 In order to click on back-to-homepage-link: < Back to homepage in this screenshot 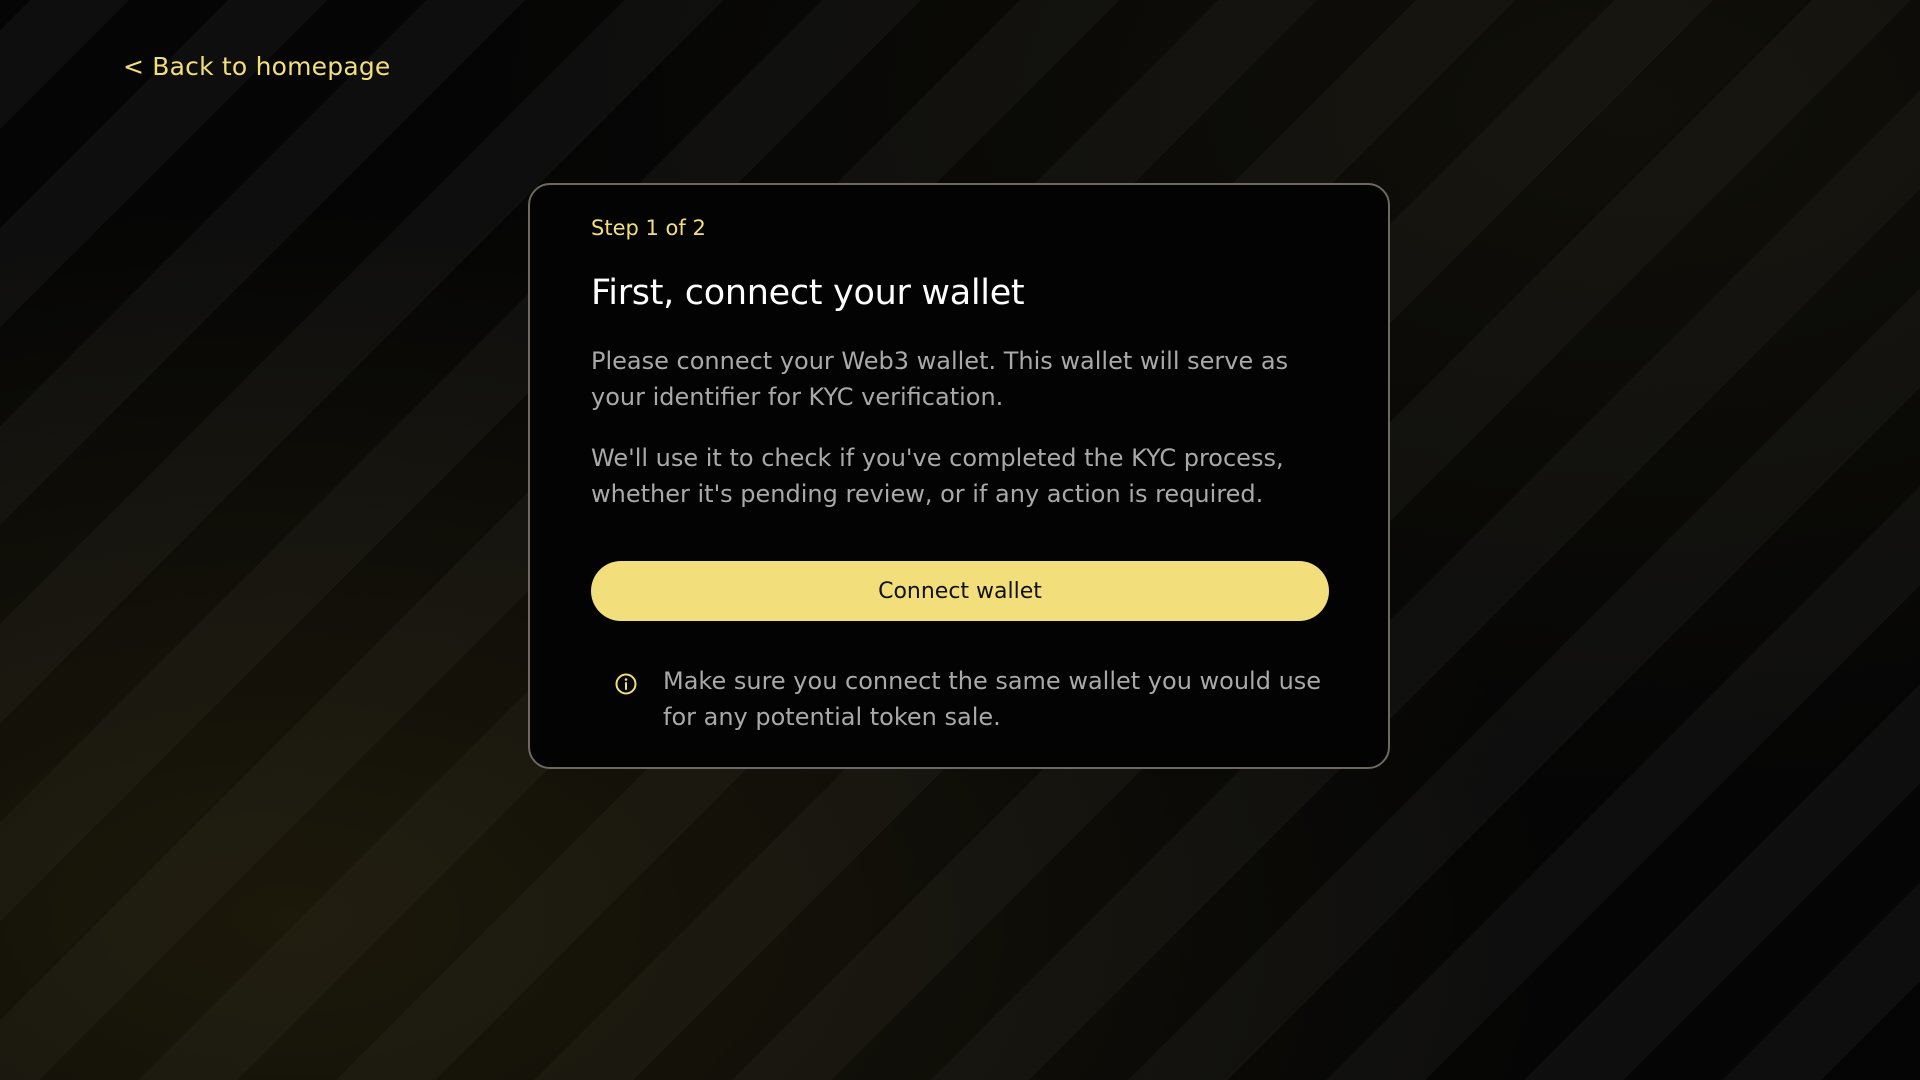, I will do `click(257, 66)`.